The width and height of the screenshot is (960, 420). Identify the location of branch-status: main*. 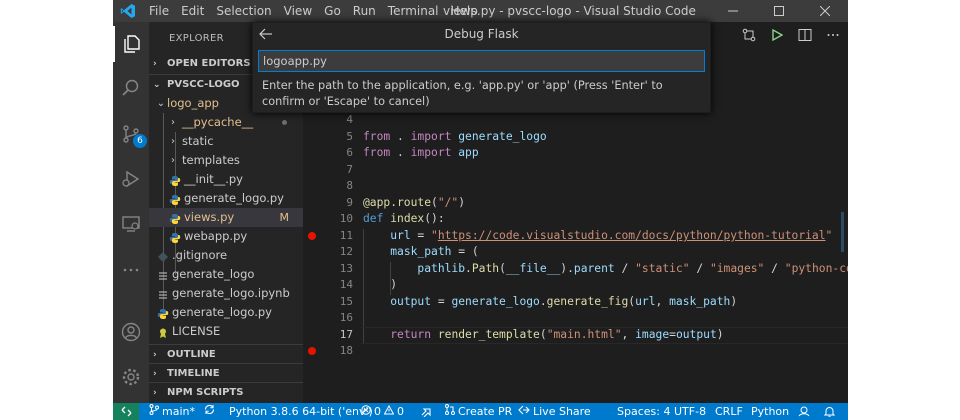
(172, 411).